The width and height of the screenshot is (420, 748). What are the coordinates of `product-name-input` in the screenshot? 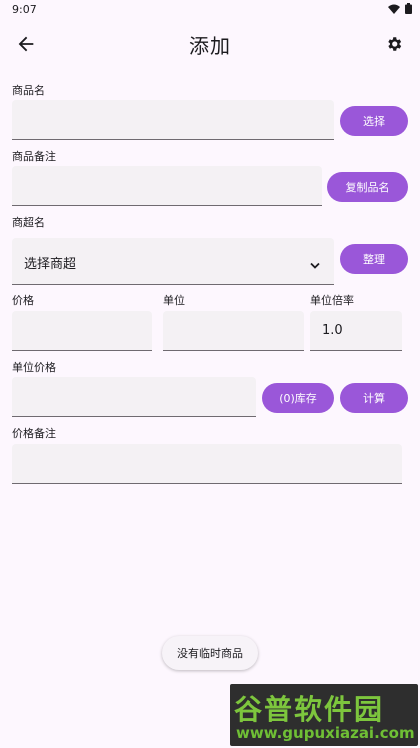 It's located at (173, 120).